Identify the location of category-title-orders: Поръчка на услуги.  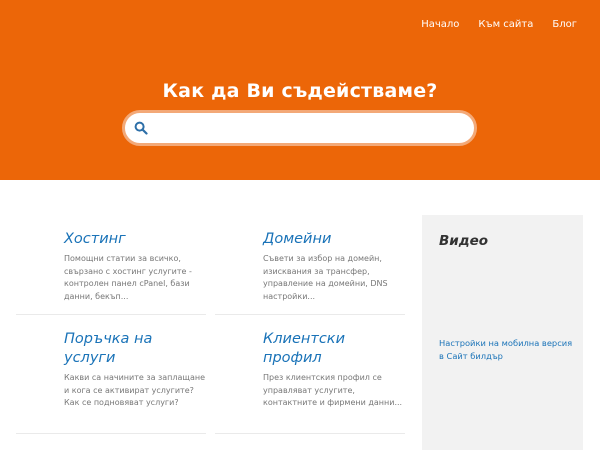
(134, 349).